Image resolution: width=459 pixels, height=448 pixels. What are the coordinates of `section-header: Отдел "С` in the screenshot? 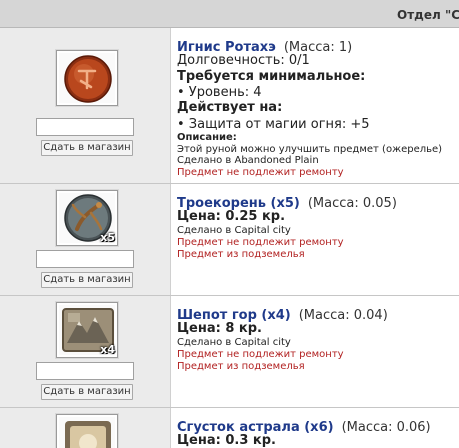 It's located at (229, 14).